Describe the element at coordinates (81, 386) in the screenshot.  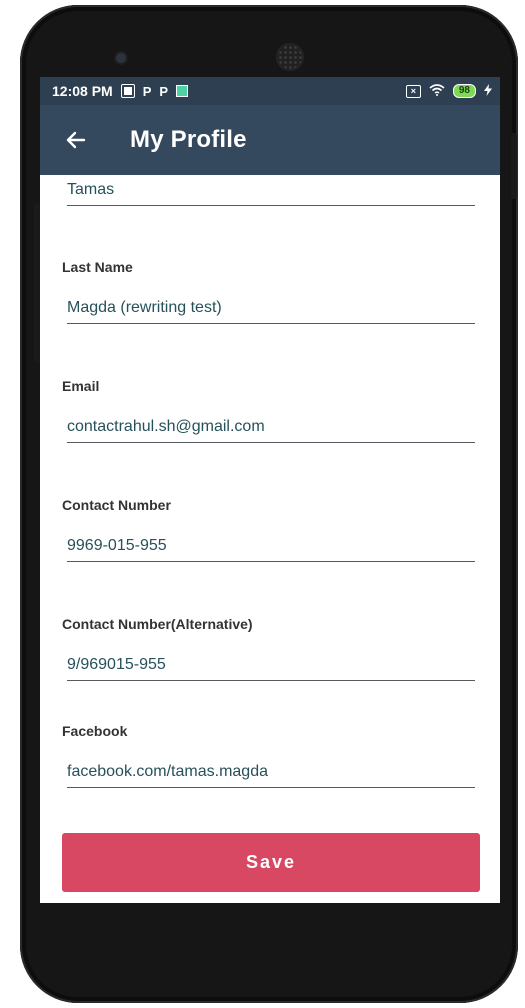
I see `email-label: Email` at that location.